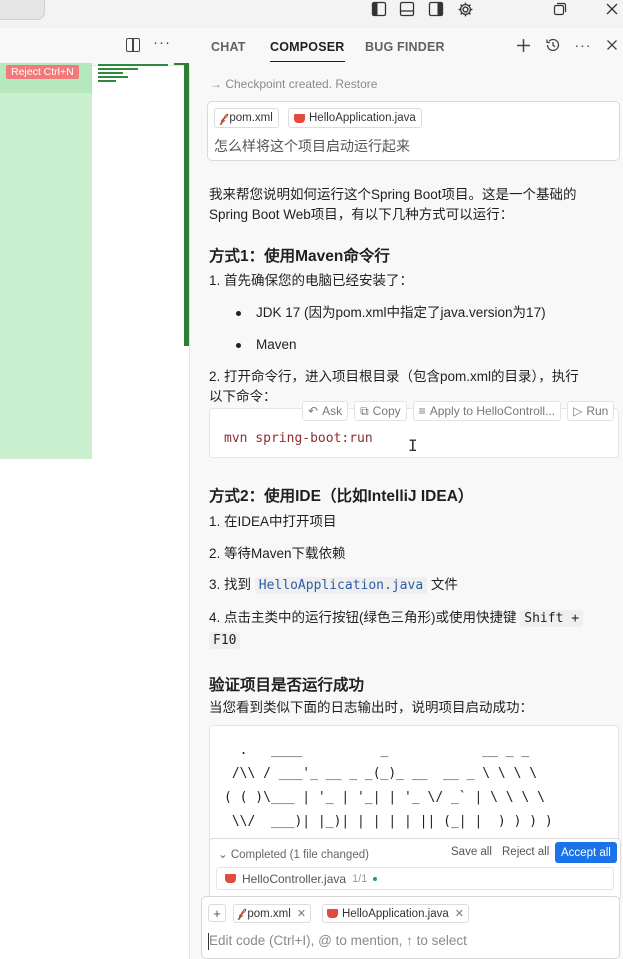 Image resolution: width=623 pixels, height=959 pixels. What do you see at coordinates (307, 51) in the screenshot?
I see `tab-composer: COMPOSER` at bounding box center [307, 51].